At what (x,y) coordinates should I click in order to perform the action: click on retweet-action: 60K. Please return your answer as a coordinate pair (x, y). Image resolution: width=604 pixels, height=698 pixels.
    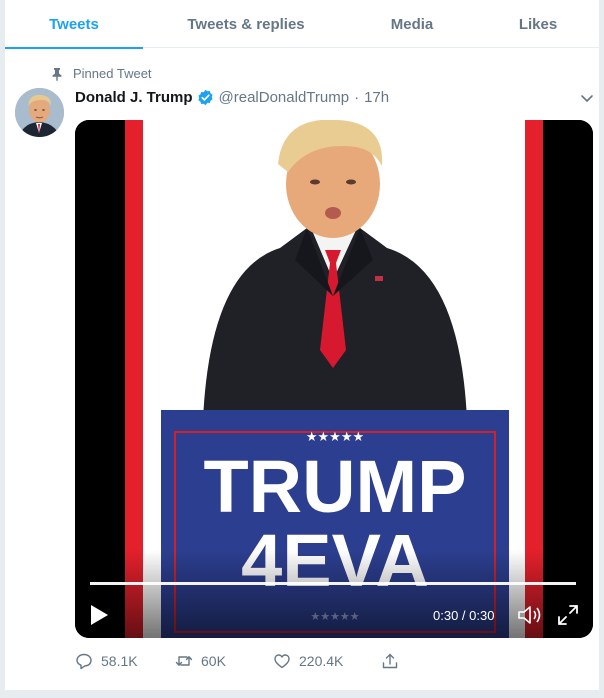
    Looking at the image, I should click on (224, 661).